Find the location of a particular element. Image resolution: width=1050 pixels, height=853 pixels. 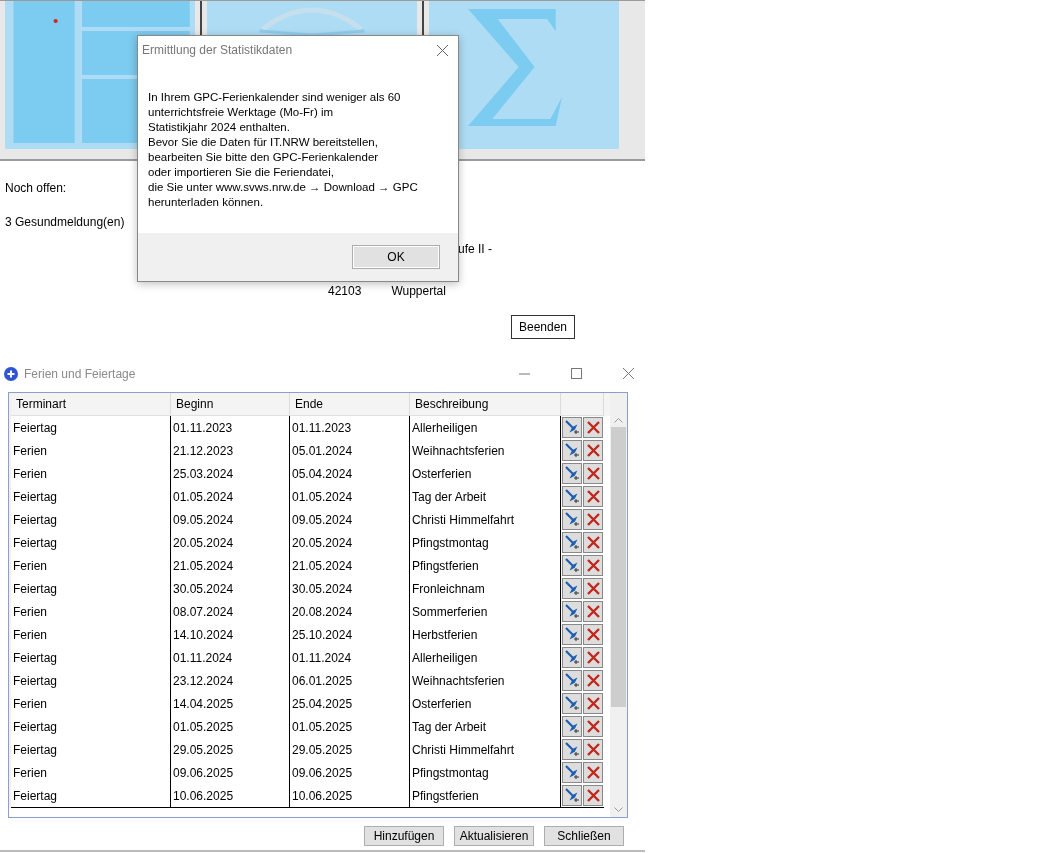

scroll-down-icon is located at coordinates (618, 810).